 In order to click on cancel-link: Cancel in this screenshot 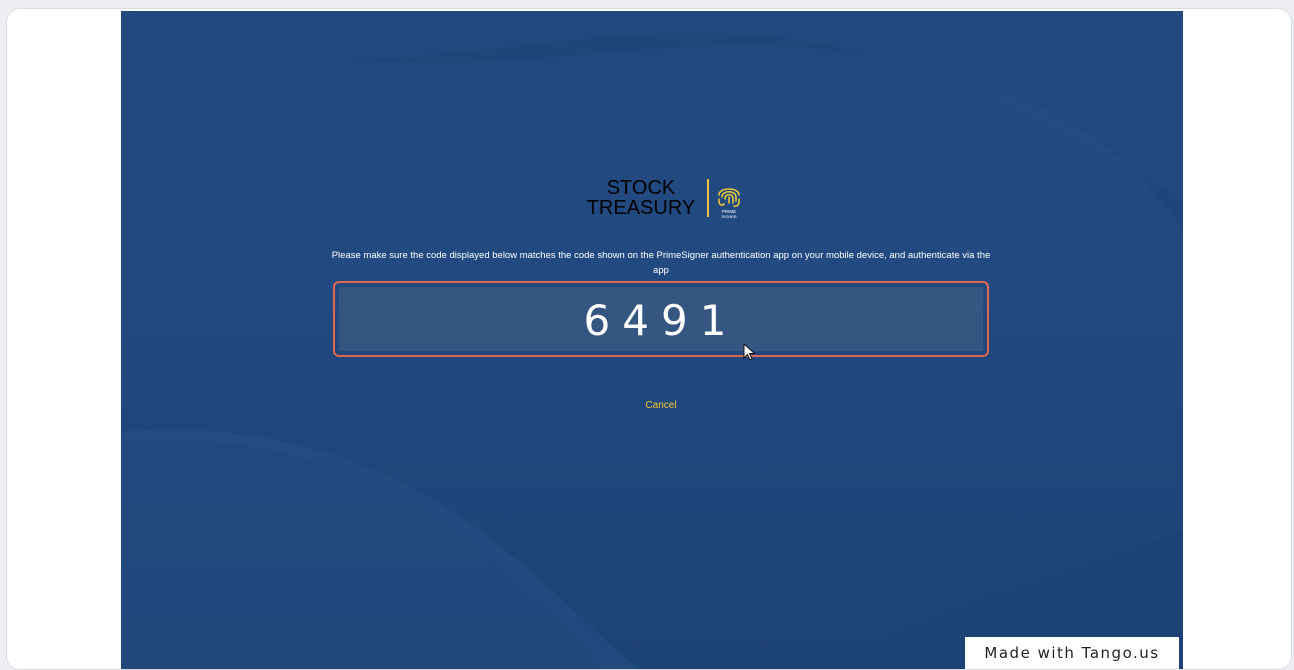, I will do `click(661, 405)`.